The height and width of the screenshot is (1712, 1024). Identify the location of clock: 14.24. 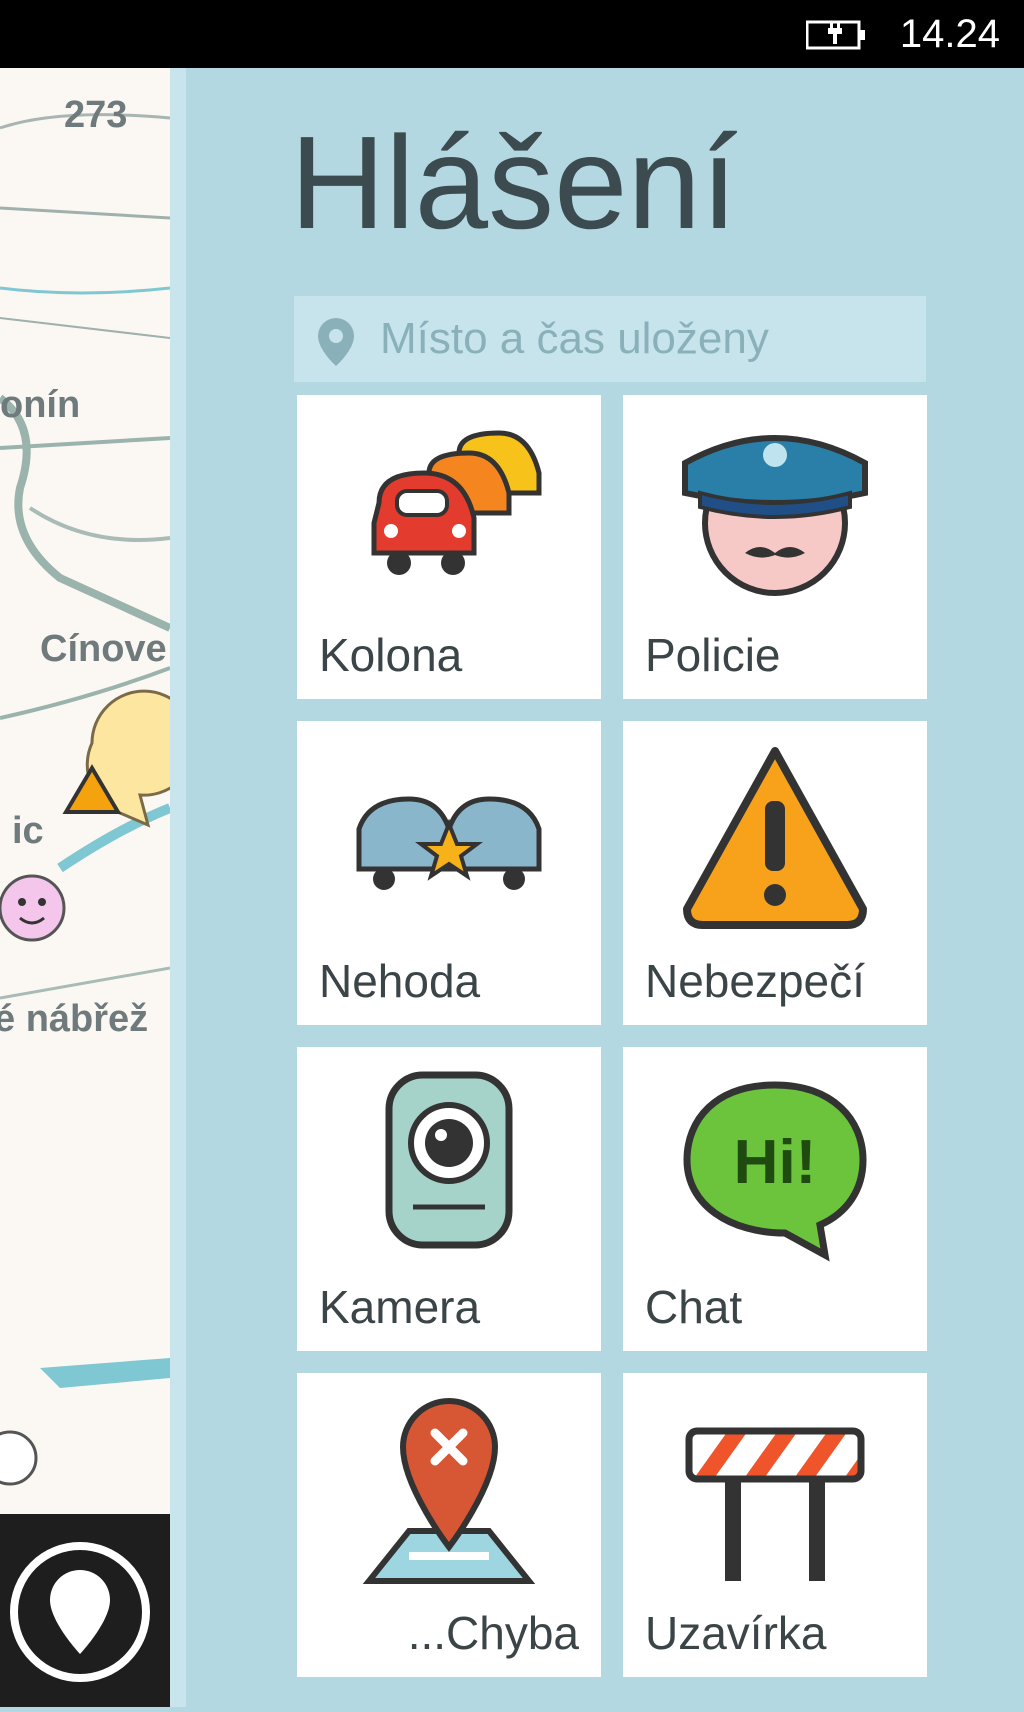
(949, 34).